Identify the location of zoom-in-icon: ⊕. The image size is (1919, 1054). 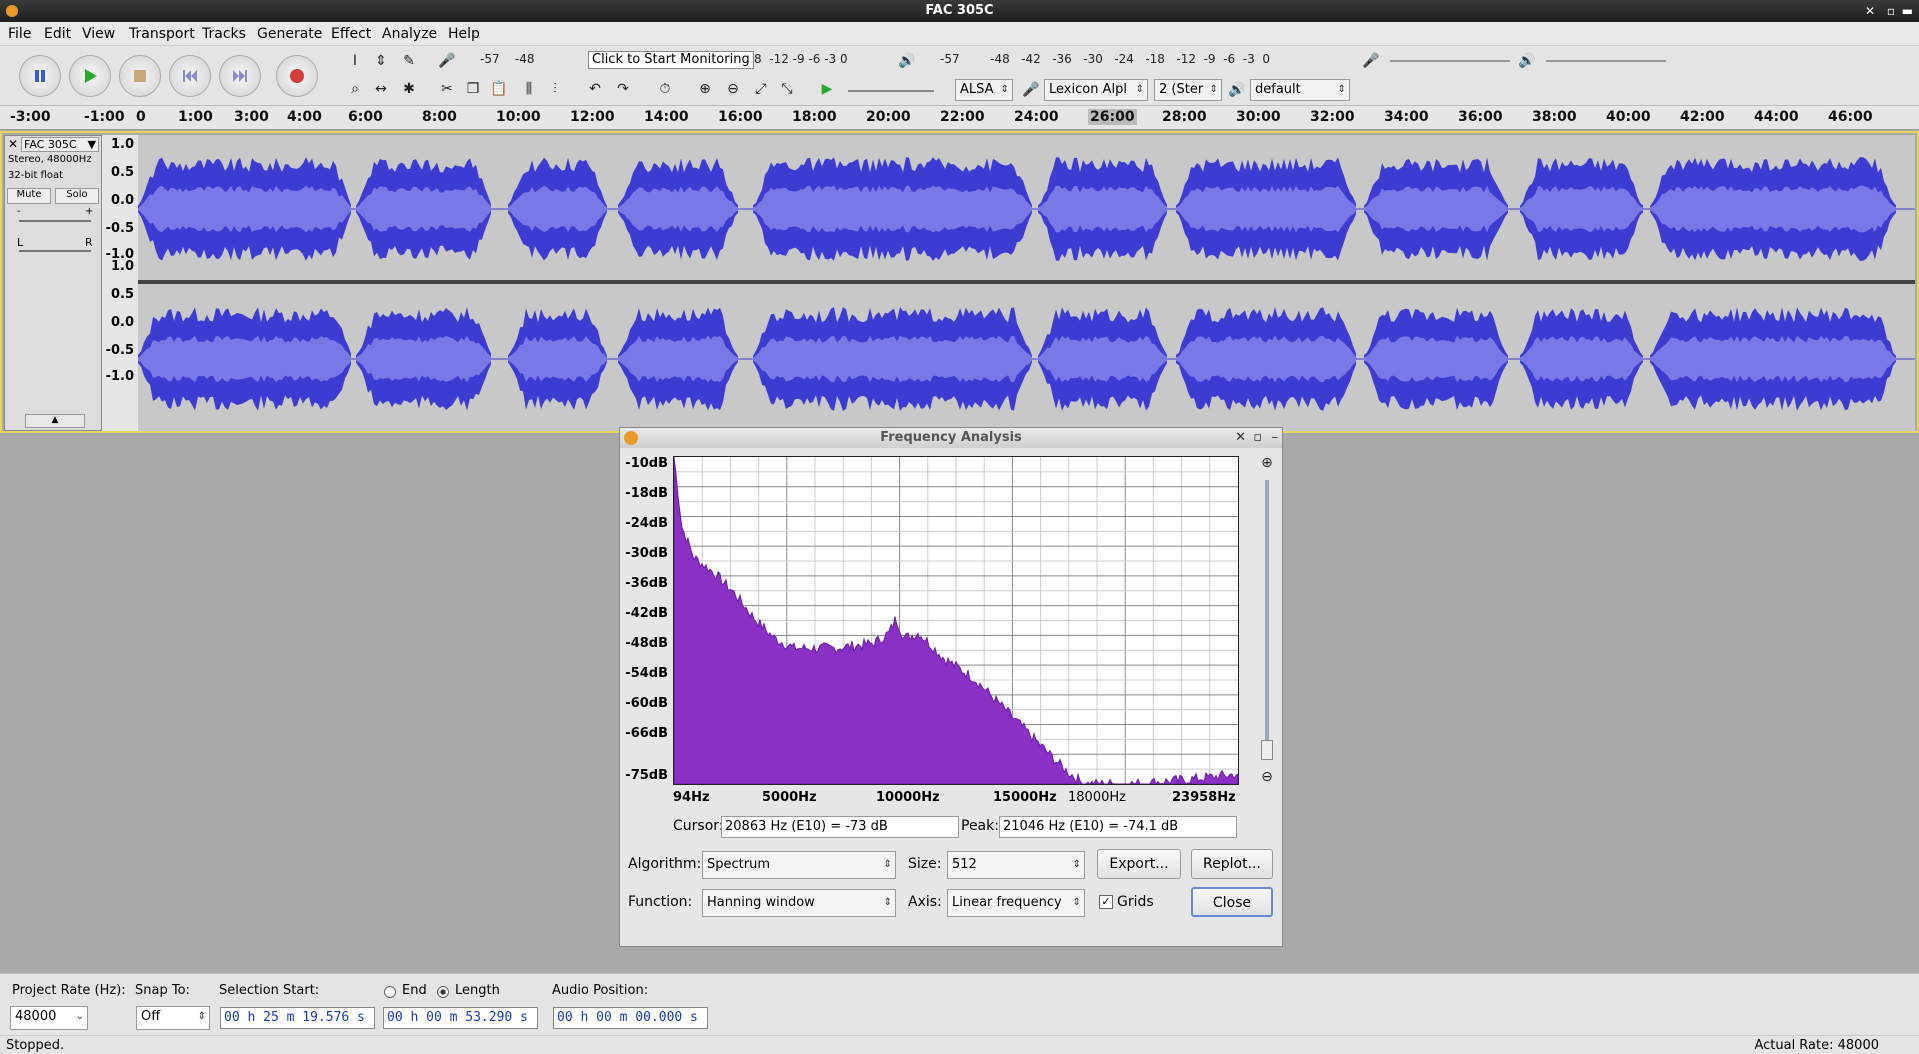
(705, 89).